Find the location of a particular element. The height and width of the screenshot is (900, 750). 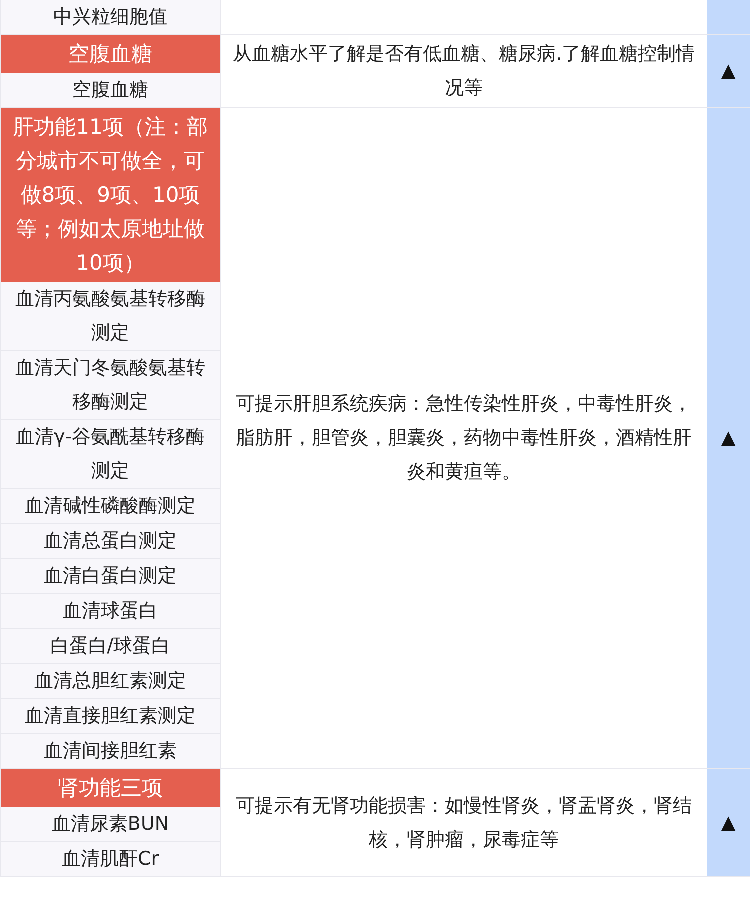

description-text: 可提示有无肾功能损害：如慢性肾炎，肾盂肾炎，肾结核，肾肿瘤，尿毒症等 is located at coordinates (464, 823).